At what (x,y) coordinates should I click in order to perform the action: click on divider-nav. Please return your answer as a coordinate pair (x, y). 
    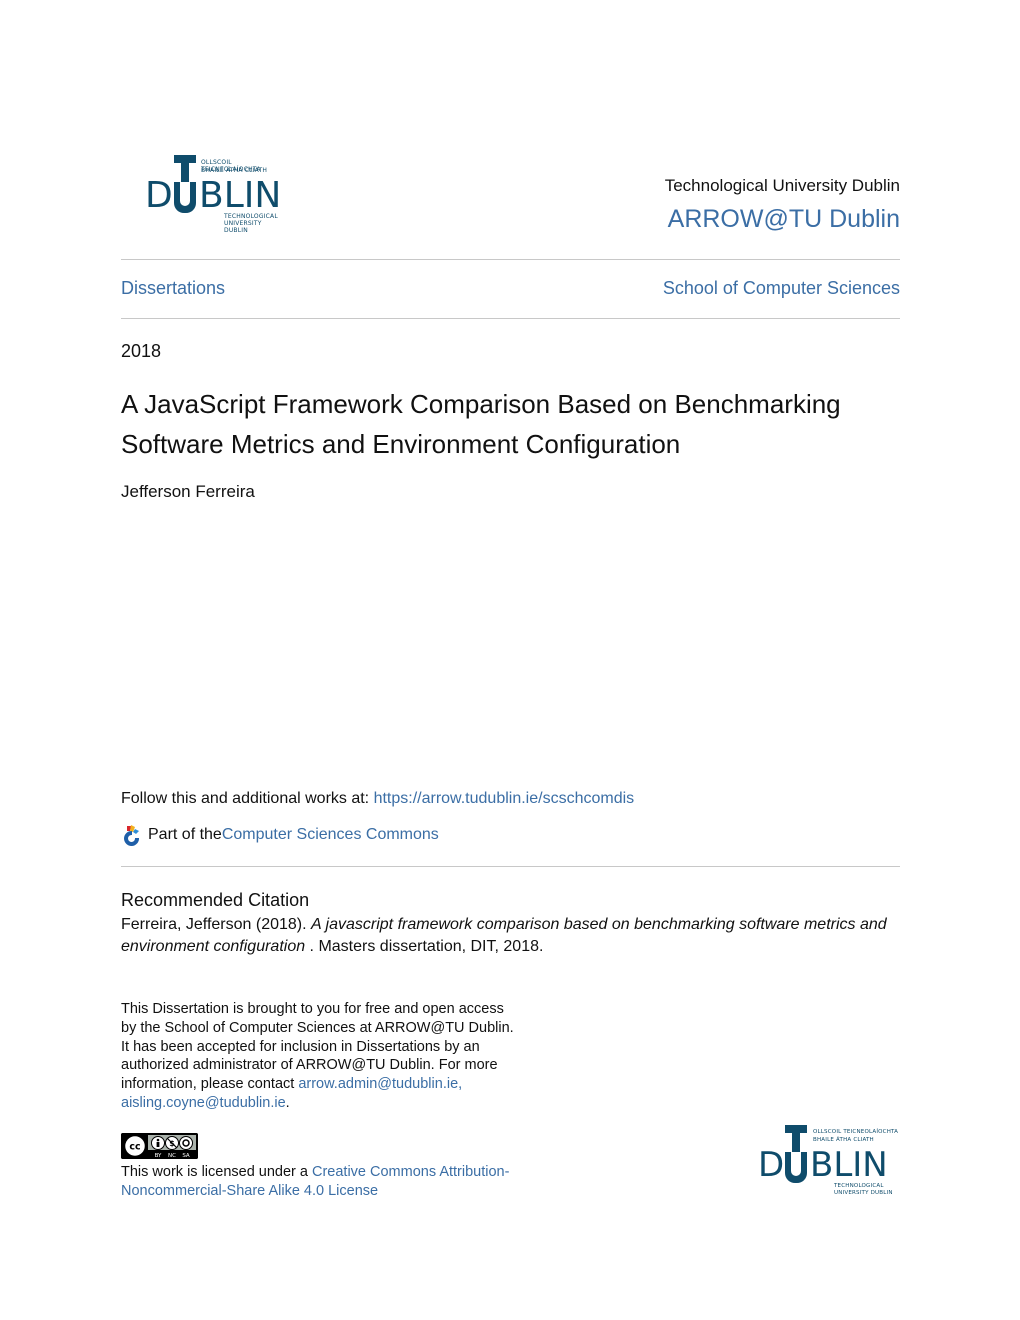
    Looking at the image, I should click on (510, 318).